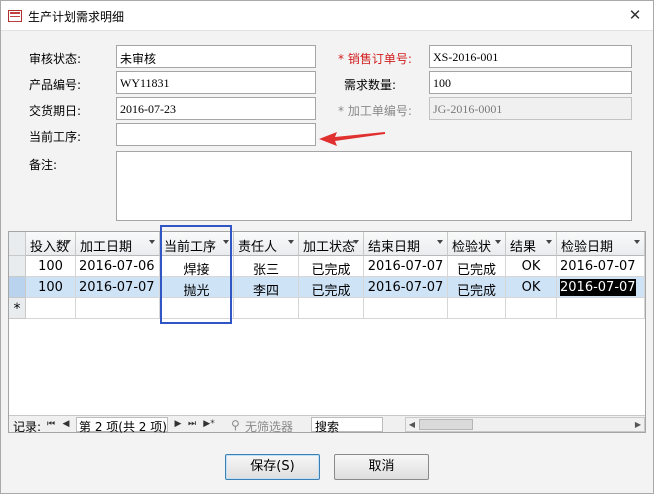 The height and width of the screenshot is (494, 654). I want to click on remarks-field, so click(374, 186).